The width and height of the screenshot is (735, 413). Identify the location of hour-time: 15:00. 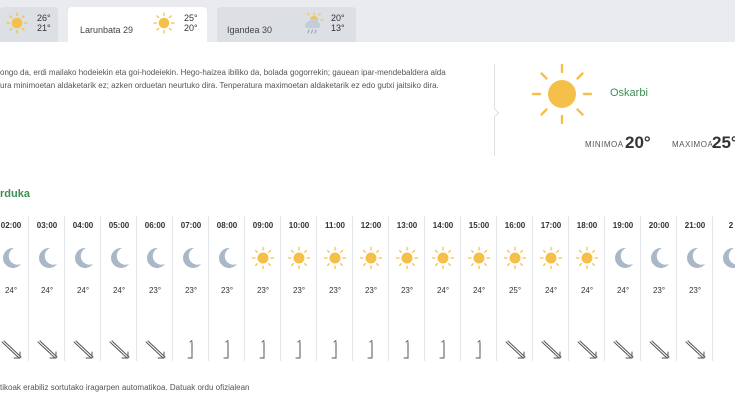
(479, 225).